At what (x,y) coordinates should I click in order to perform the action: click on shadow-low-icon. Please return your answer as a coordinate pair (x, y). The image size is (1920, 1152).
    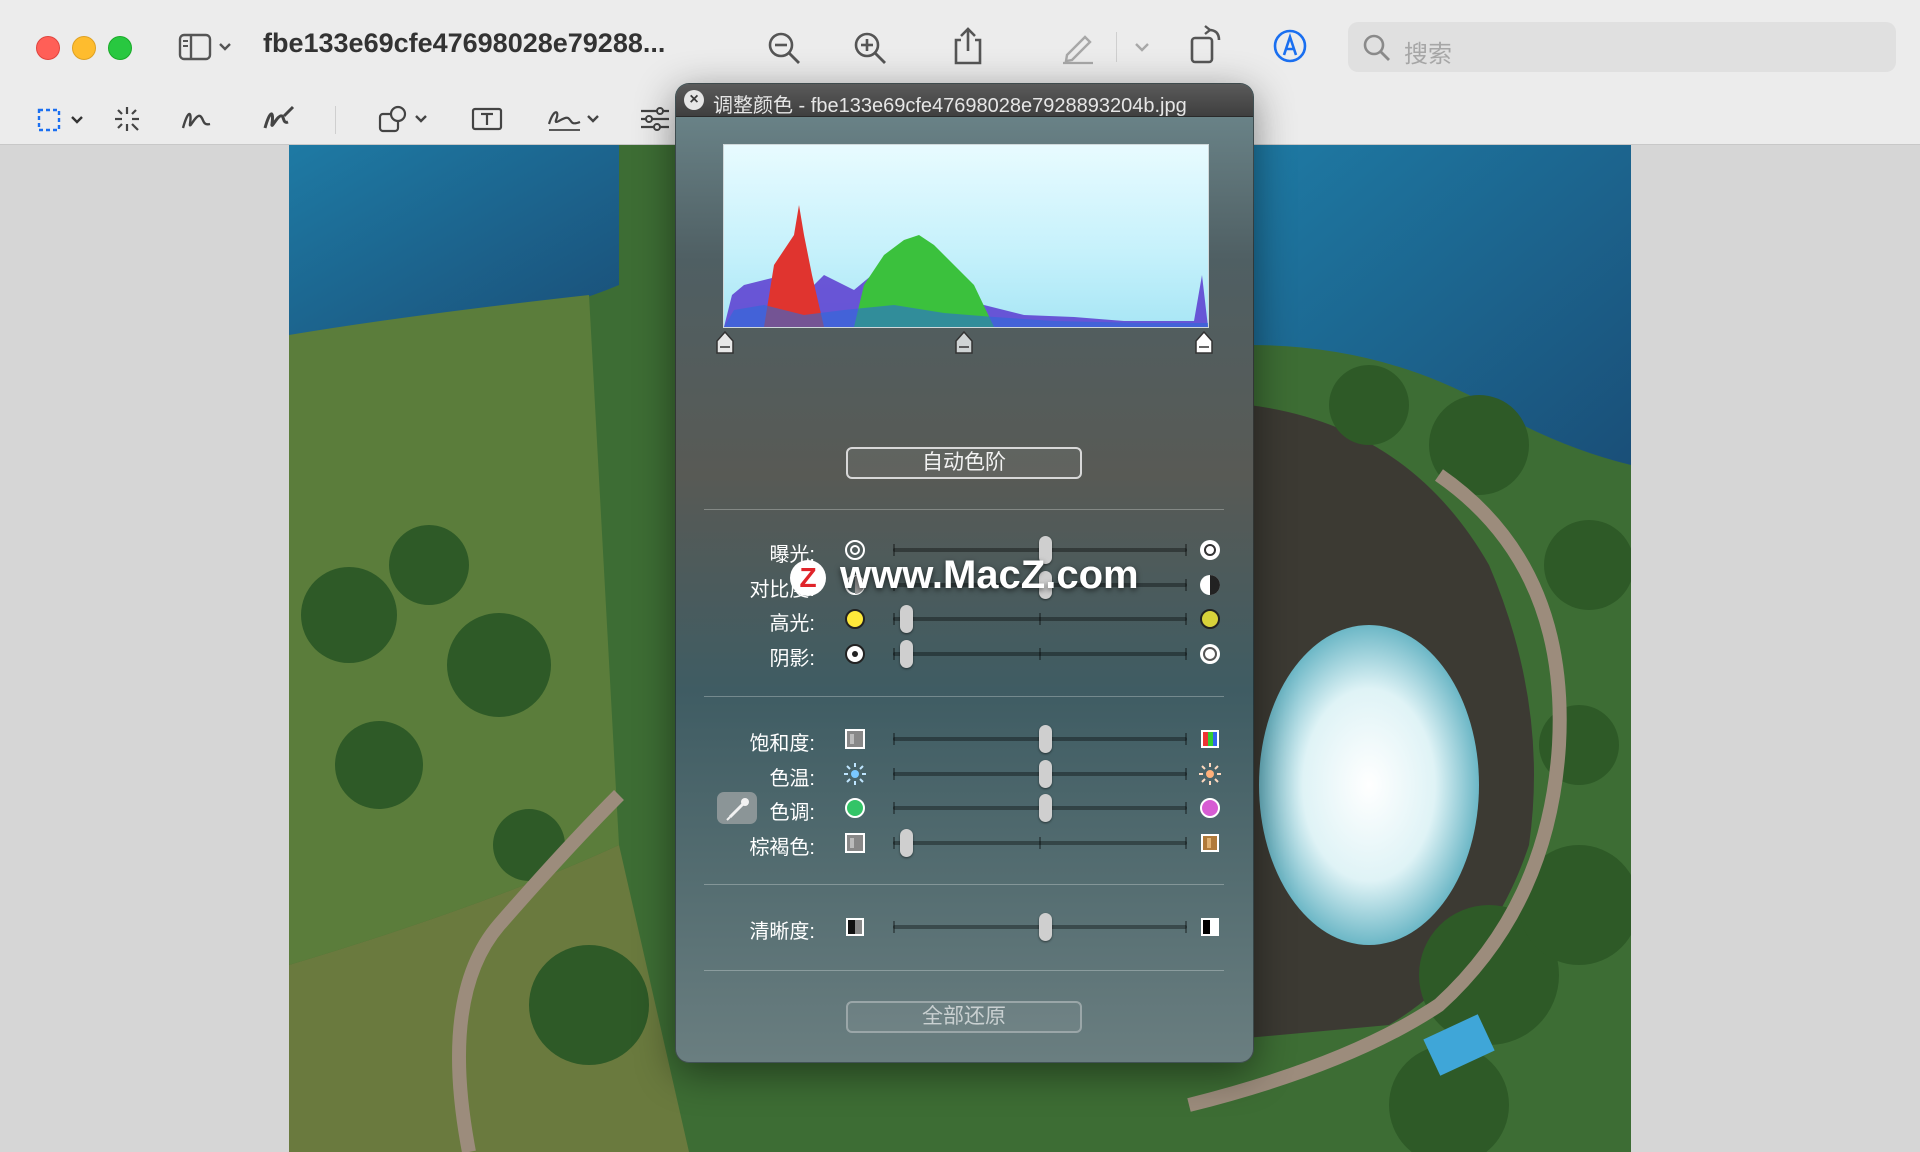
    Looking at the image, I should click on (855, 653).